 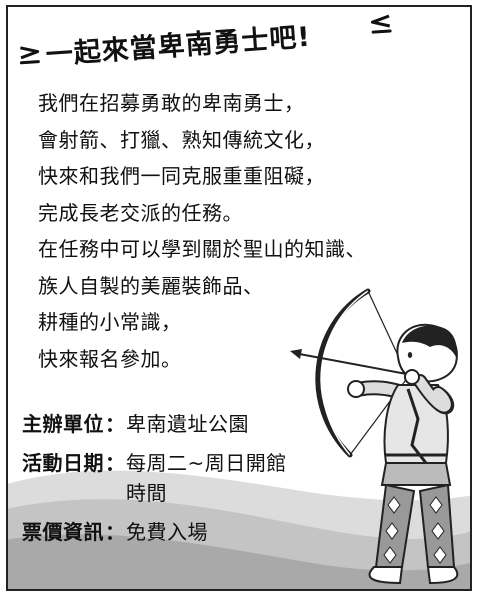 What do you see at coordinates (63, 424) in the screenshot?
I see `organizer-label: 主辦單位` at bounding box center [63, 424].